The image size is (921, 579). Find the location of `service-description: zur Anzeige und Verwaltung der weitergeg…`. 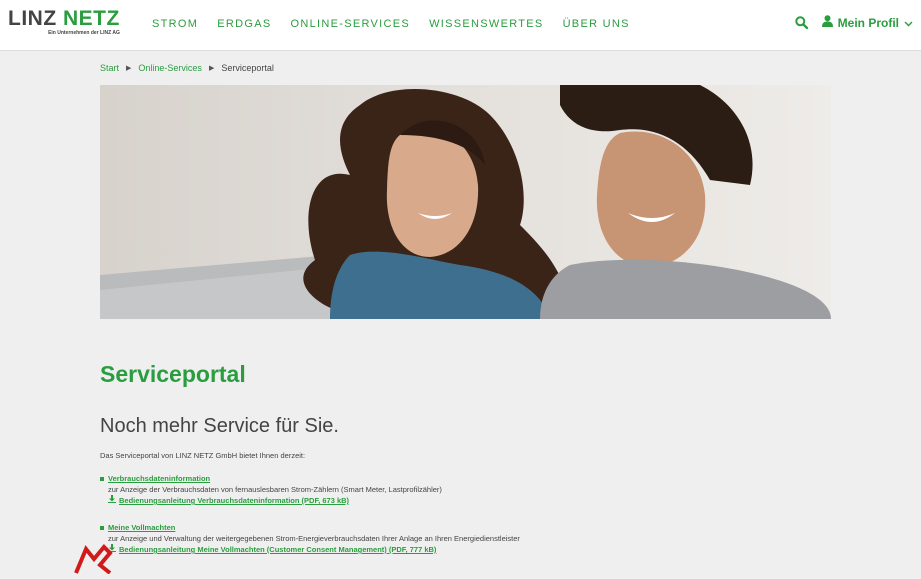

service-description: zur Anzeige und Verwaltung der weitergeg… is located at coordinates (314, 538).